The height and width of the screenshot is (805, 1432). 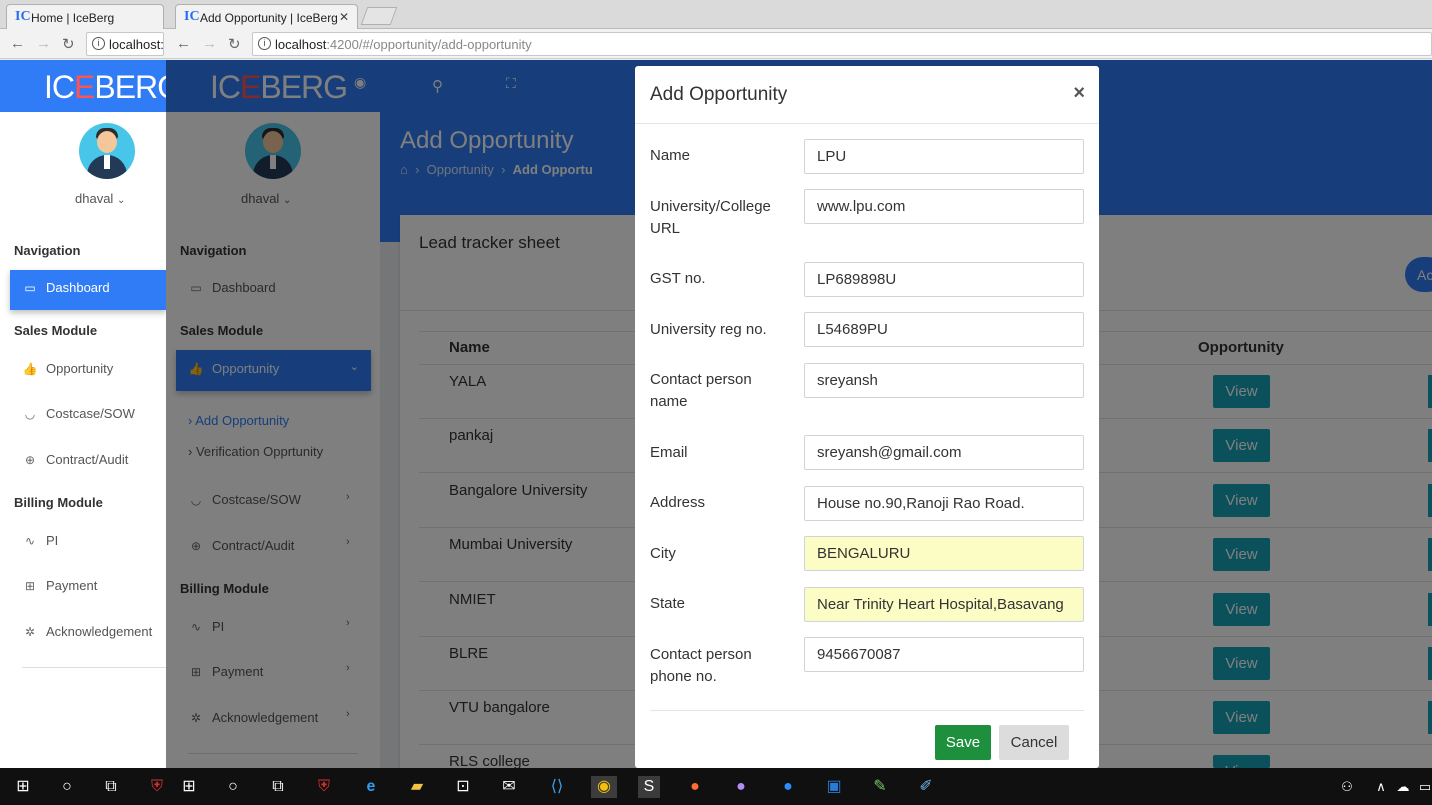 What do you see at coordinates (1423, 787) in the screenshot?
I see `battery-icon: ▭` at bounding box center [1423, 787].